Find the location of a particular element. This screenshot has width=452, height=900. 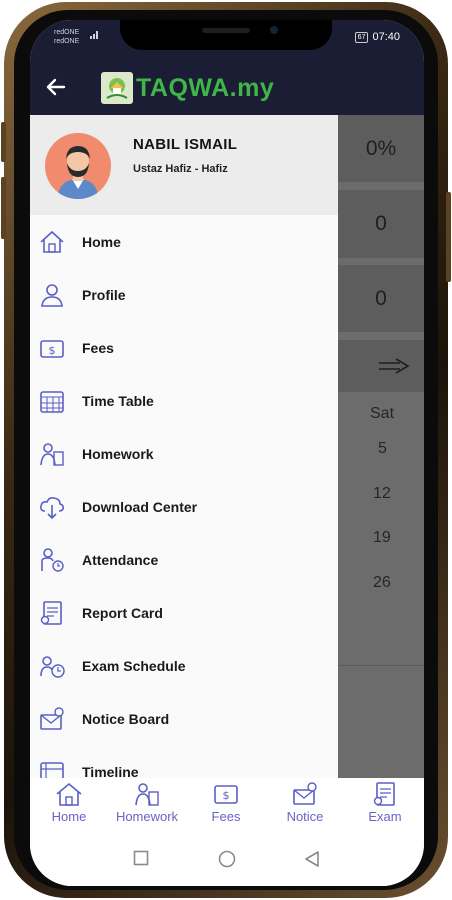

date-cell: 5 is located at coordinates (382, 448).